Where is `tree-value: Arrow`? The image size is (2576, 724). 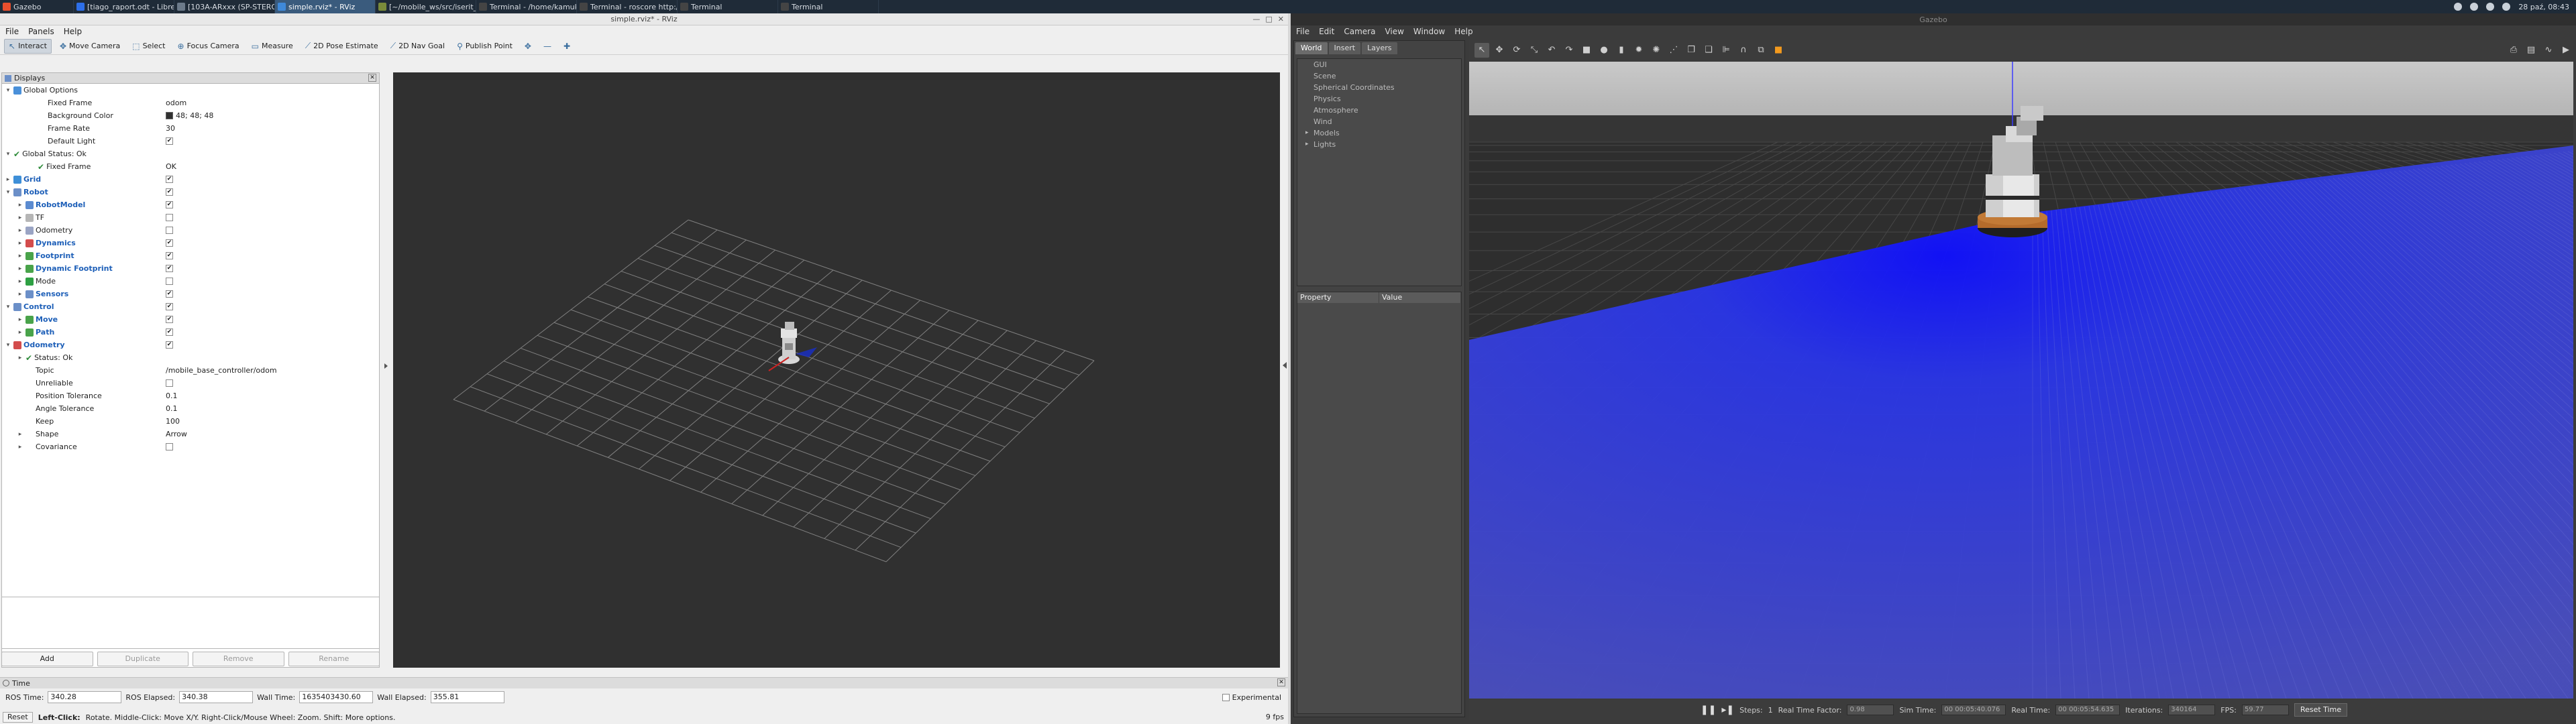
tree-value: Arrow is located at coordinates (176, 434).